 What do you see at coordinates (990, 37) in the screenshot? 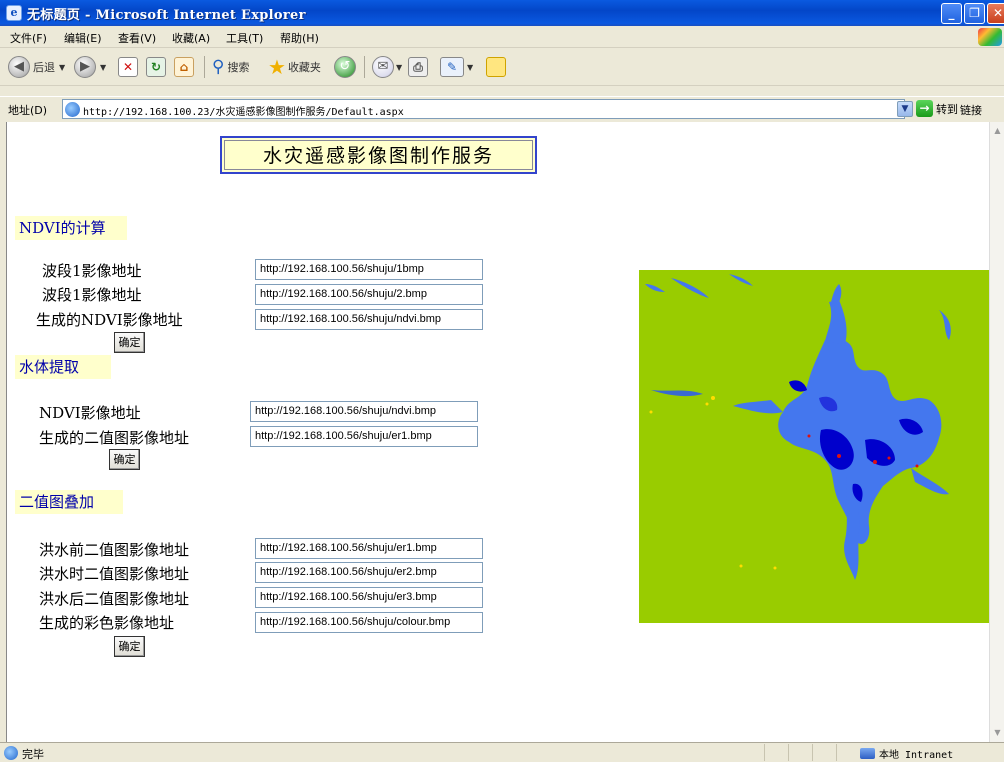
I see `windows-logo-icon` at bounding box center [990, 37].